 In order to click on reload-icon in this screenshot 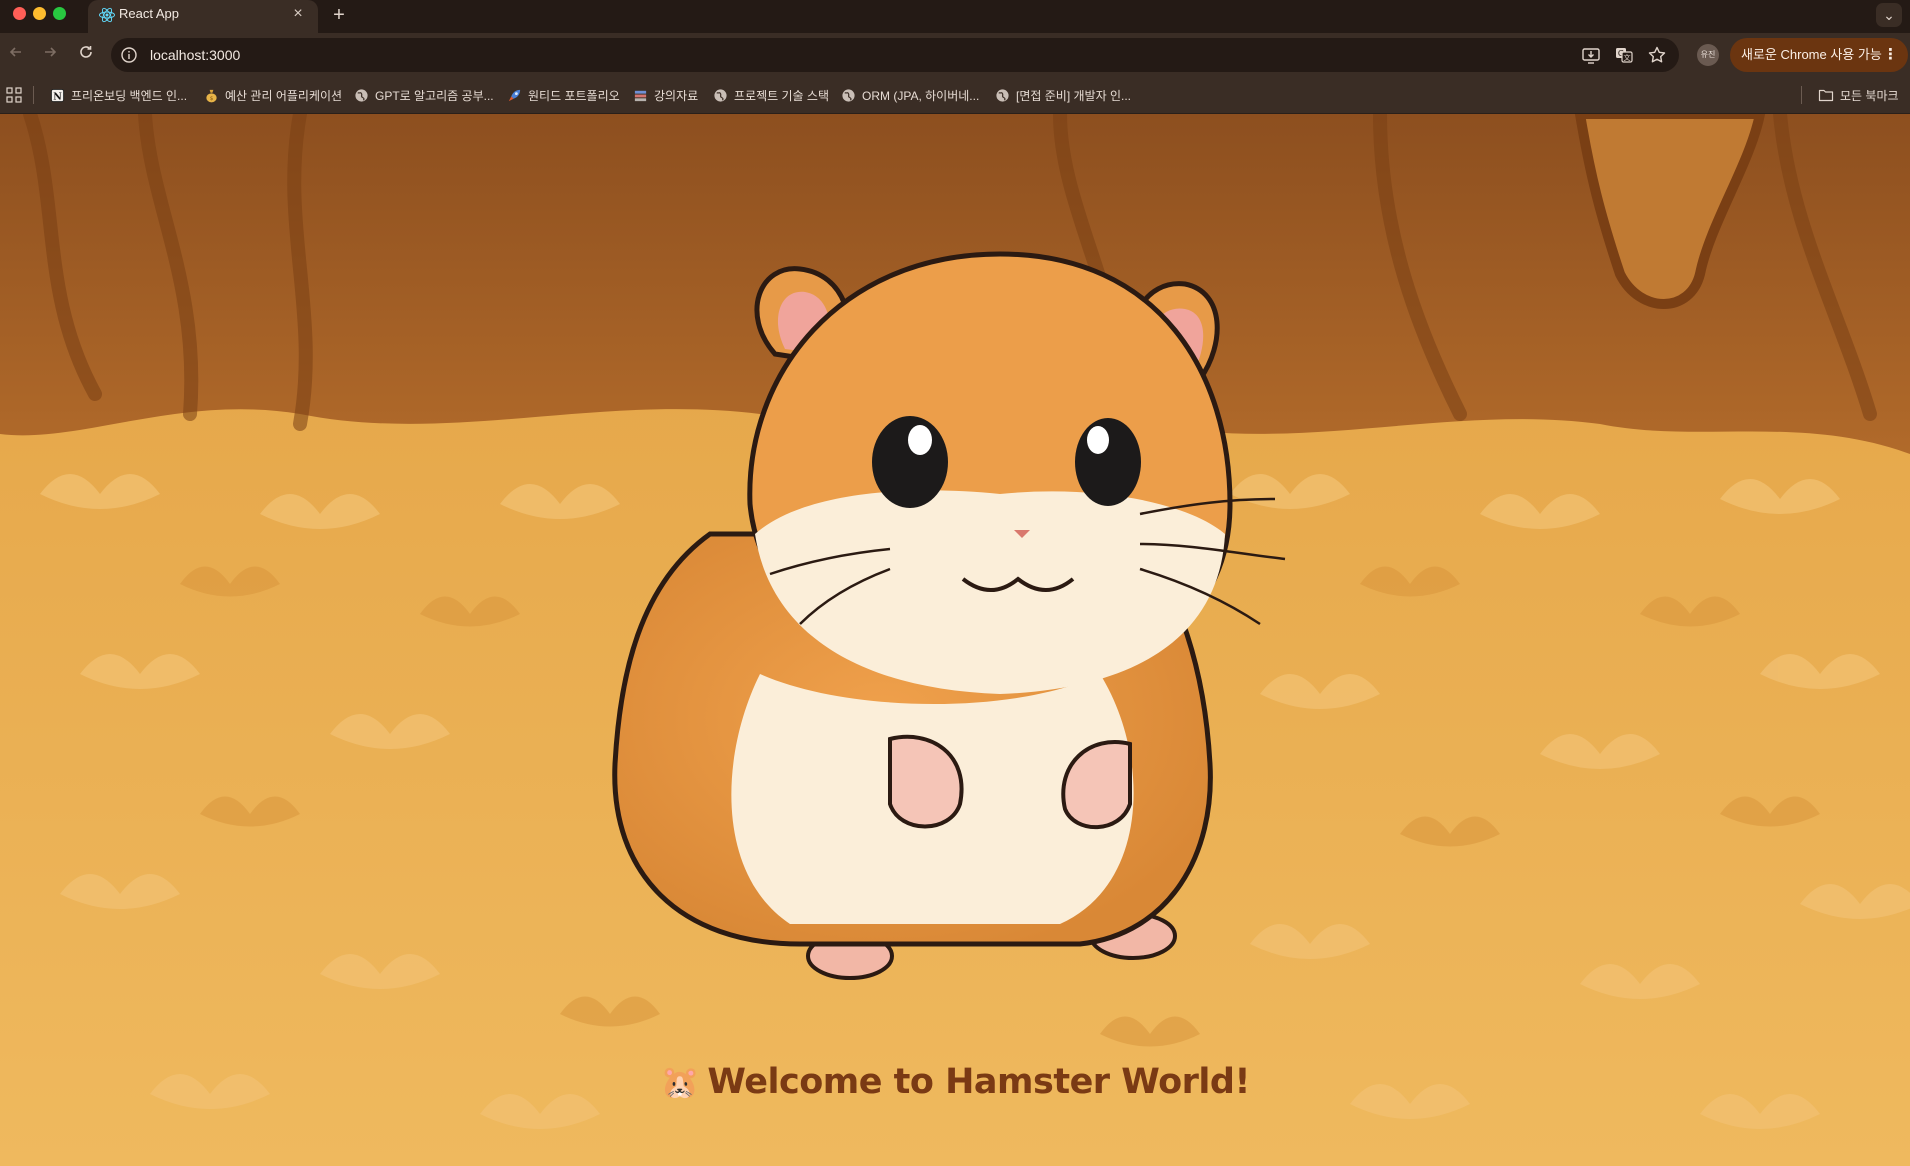, I will do `click(86, 52)`.